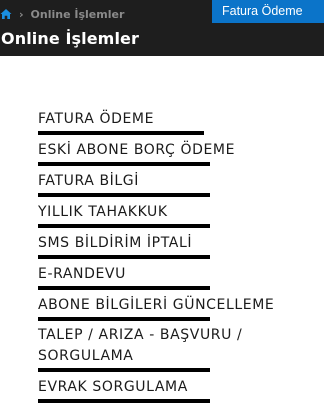  I want to click on breadcrumb-current: Online İşlemler, so click(77, 14).